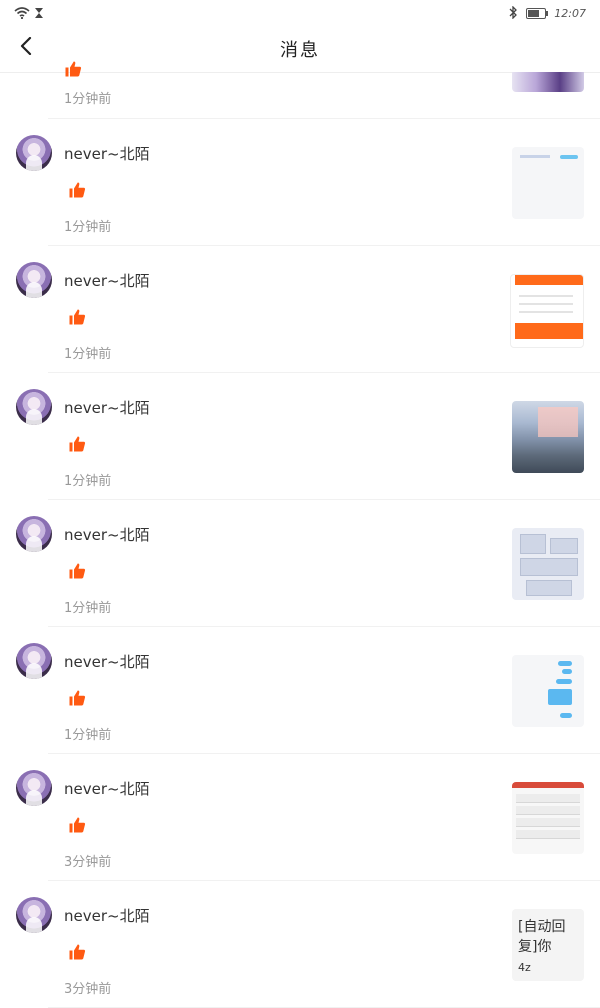 This screenshot has height=1008, width=600. What do you see at coordinates (570, 13) in the screenshot?
I see `status-time: 12:07` at bounding box center [570, 13].